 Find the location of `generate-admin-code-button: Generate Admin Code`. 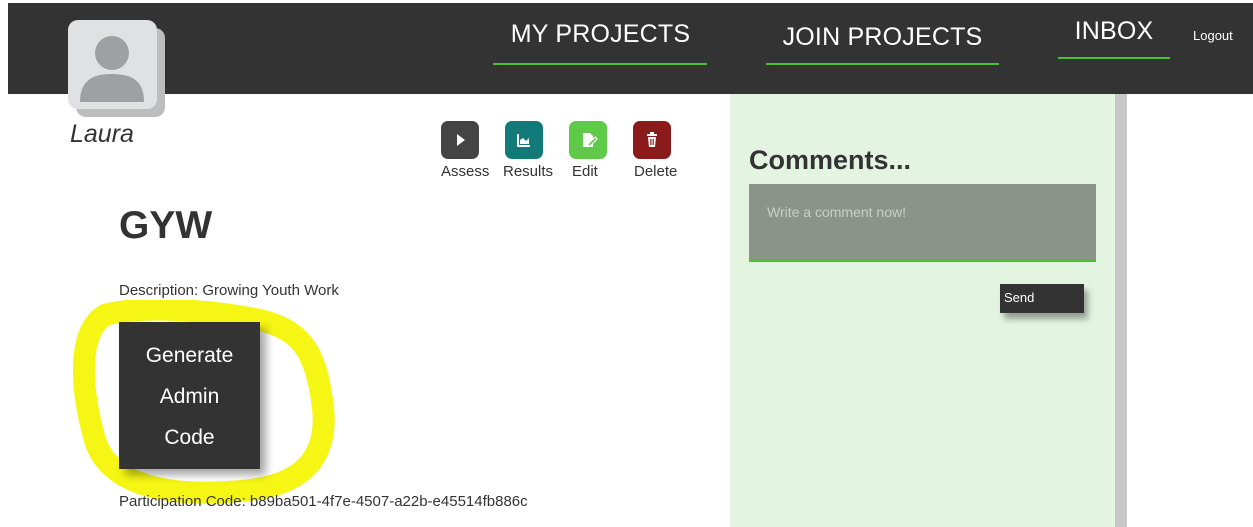

generate-admin-code-button: Generate Admin Code is located at coordinates (189, 395).